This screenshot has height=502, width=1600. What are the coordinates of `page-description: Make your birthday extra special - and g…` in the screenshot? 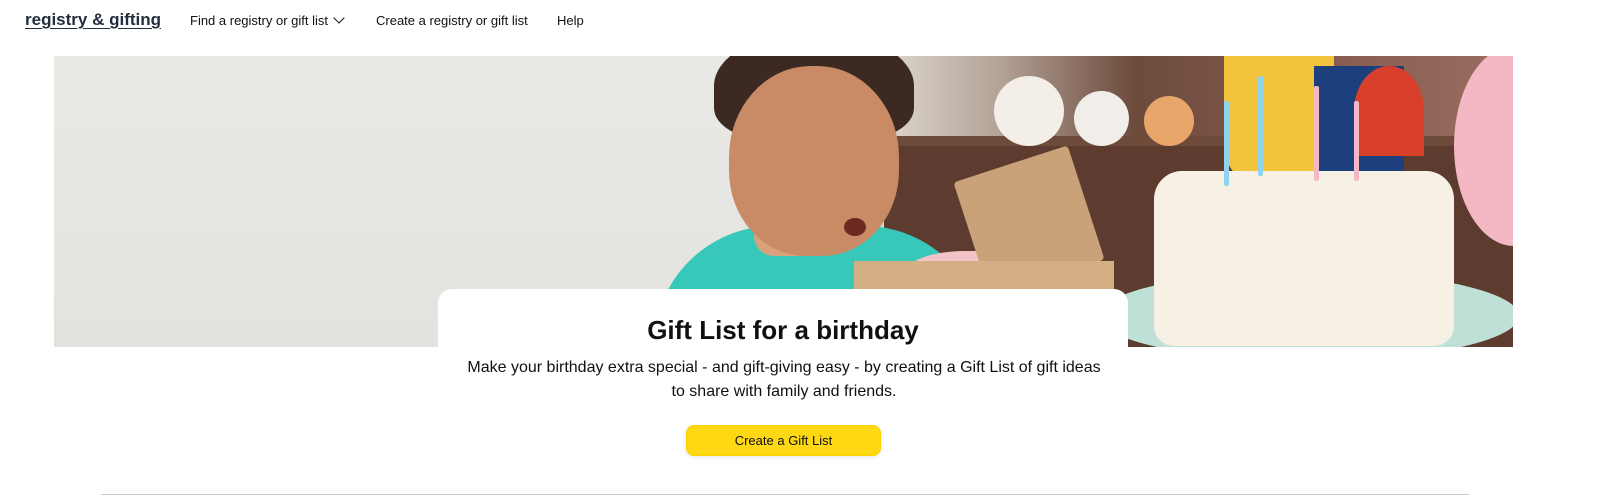 It's located at (784, 379).